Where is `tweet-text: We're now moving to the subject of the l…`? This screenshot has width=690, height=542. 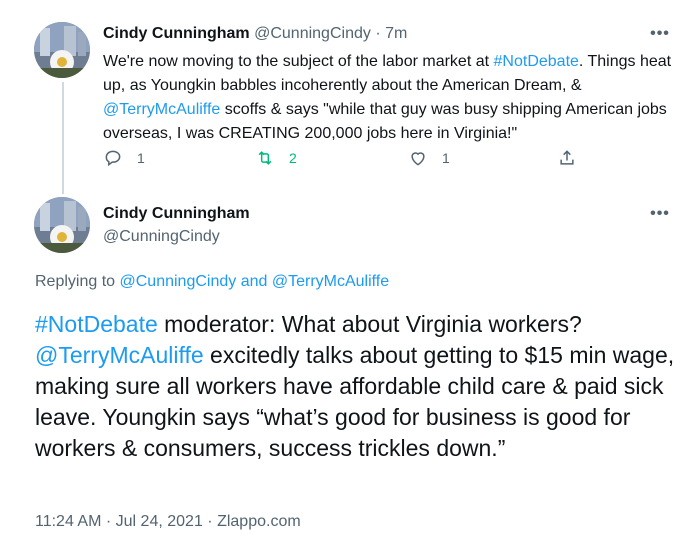
tweet-text: We're now moving to the subject of the l… is located at coordinates (388, 98).